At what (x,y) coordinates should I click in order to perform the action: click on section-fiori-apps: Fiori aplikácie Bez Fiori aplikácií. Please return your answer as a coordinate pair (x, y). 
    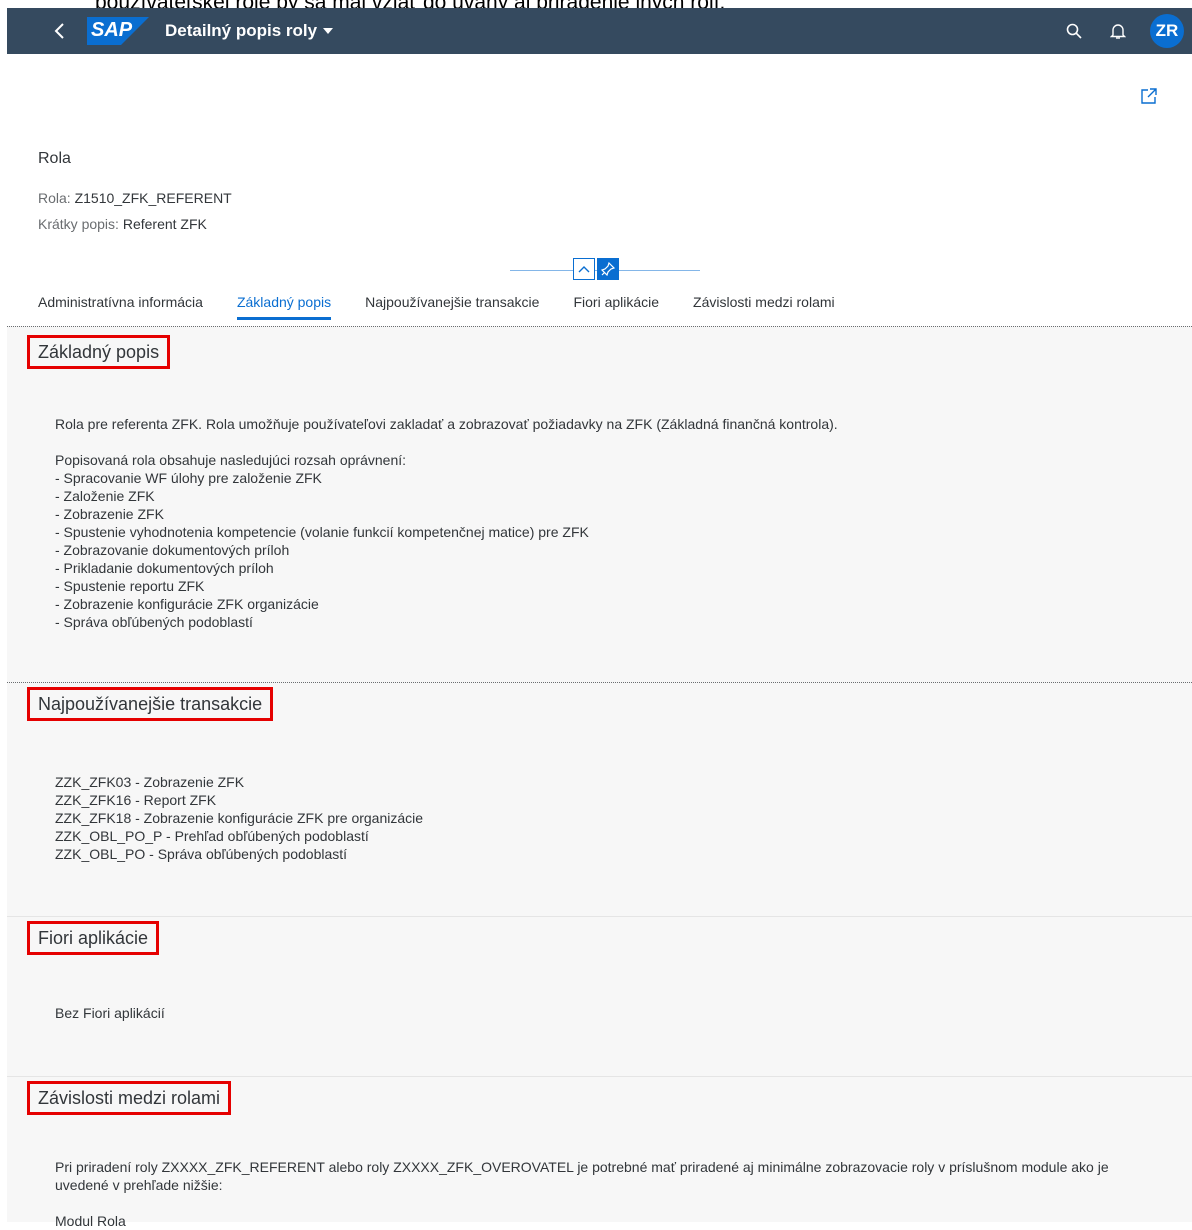
    Looking at the image, I should click on (599, 996).